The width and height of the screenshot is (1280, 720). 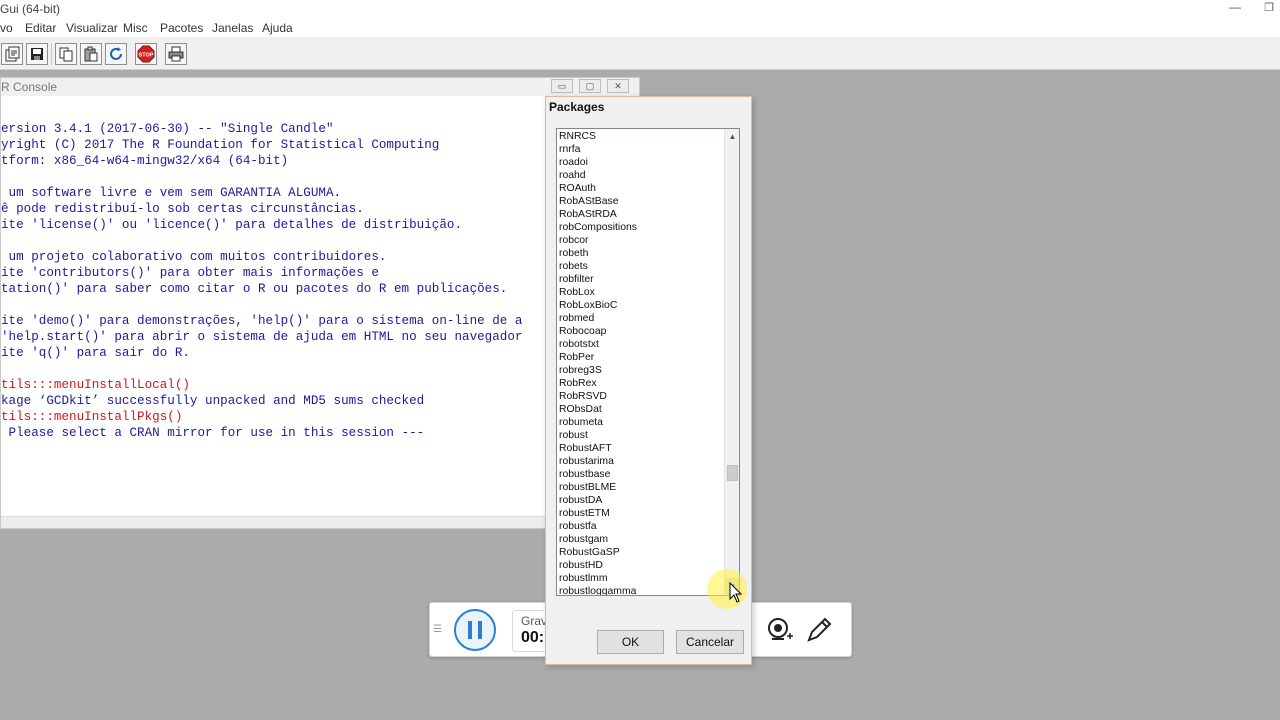 I want to click on scroll-up-arrow-icon: ▲, so click(x=732, y=136).